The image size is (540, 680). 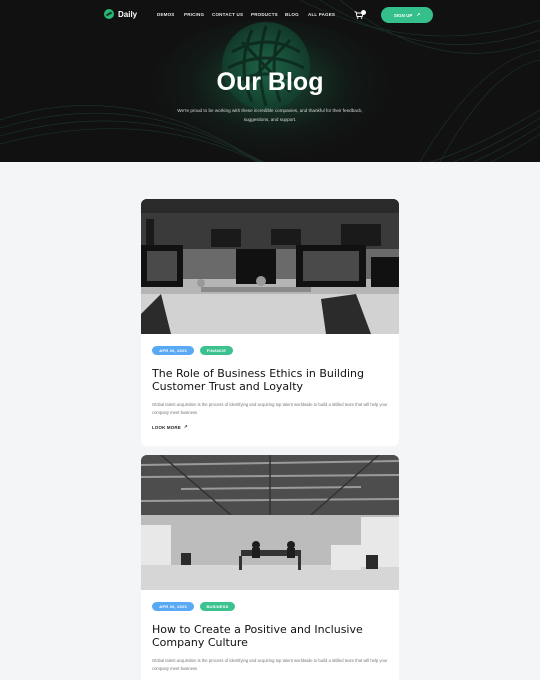 I want to click on look-more-link: LOOK MORE ↗, so click(x=170, y=427).